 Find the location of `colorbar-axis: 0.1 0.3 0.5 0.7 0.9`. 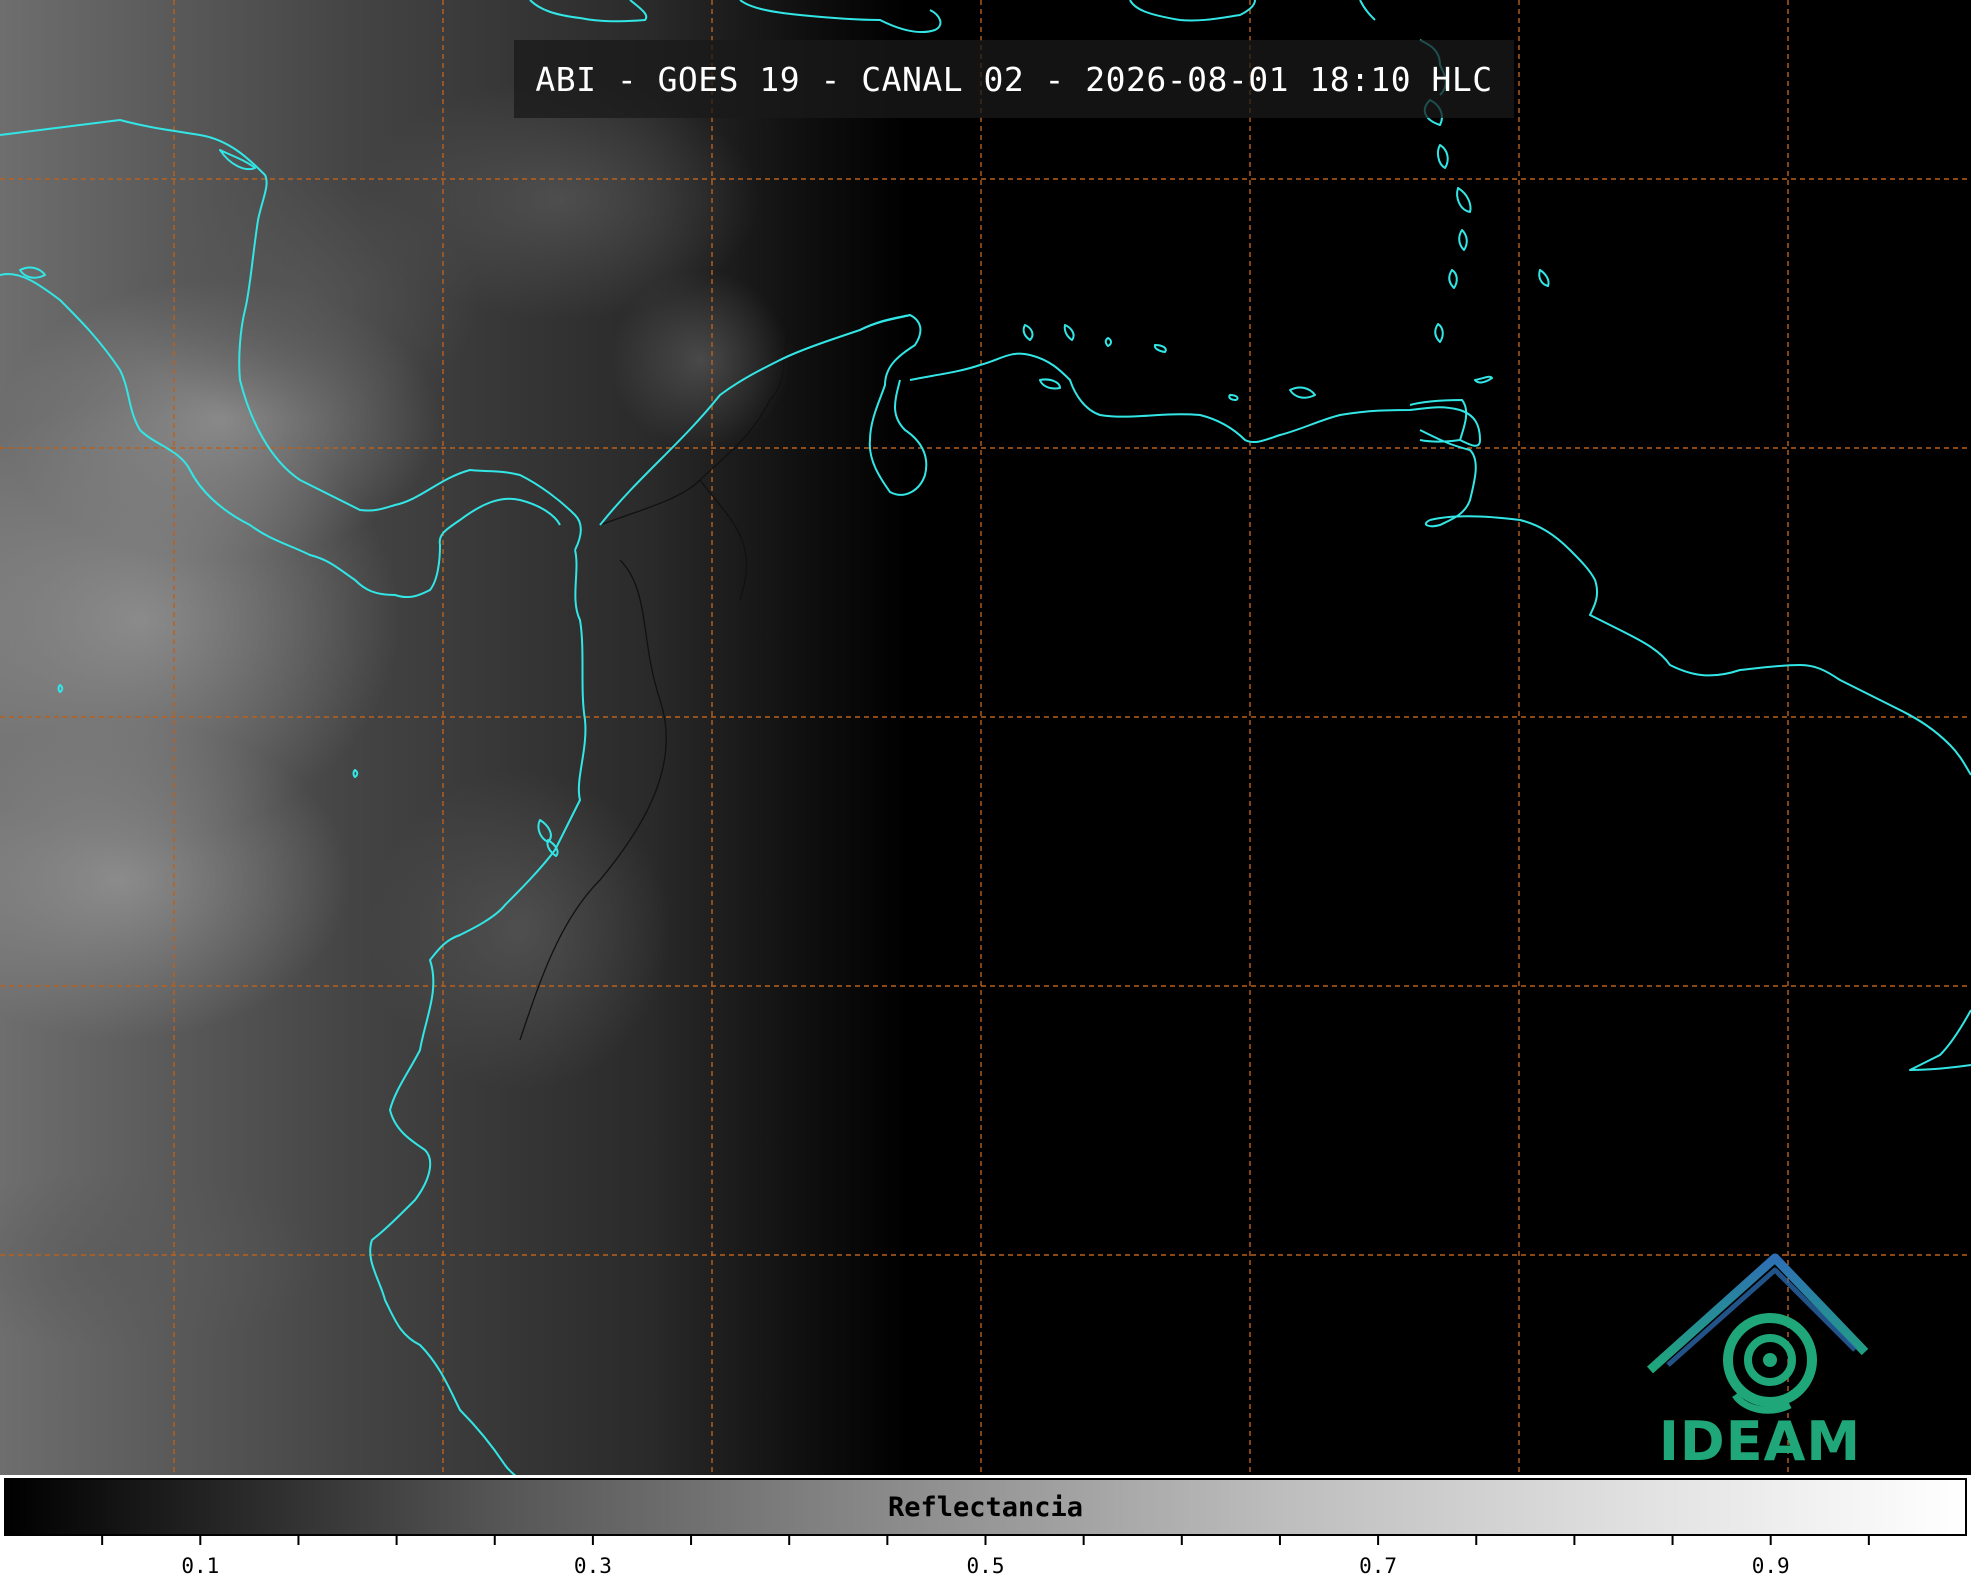

colorbar-axis: 0.1 0.3 0.5 0.7 0.9 is located at coordinates (985, 1556).